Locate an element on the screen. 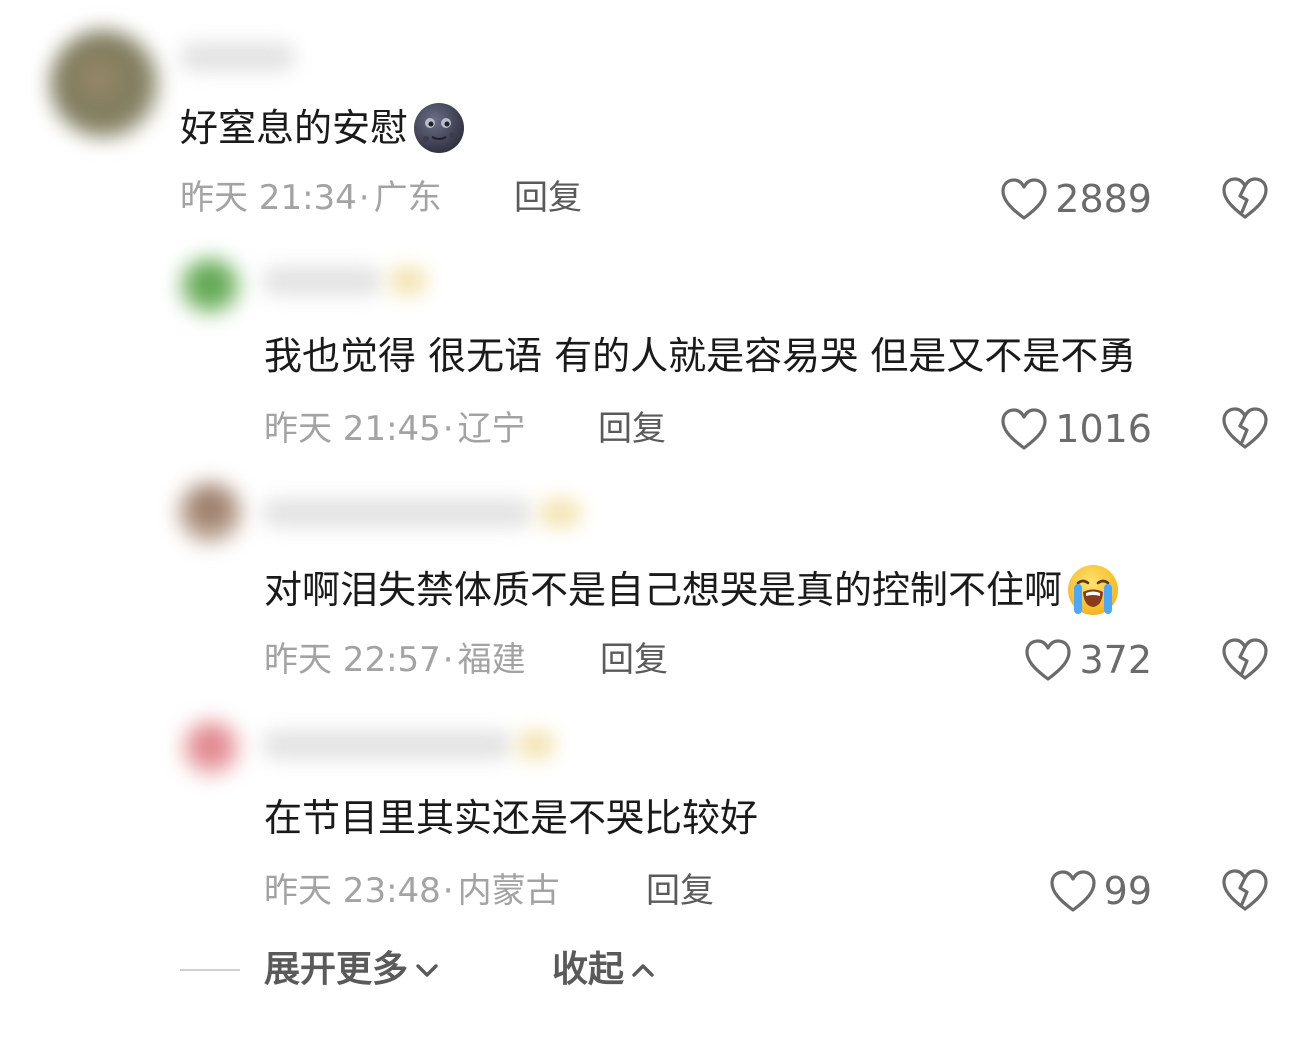 This screenshot has height=1049, width=1314. comment-time: 昨天 21:45 is located at coordinates (352, 429).